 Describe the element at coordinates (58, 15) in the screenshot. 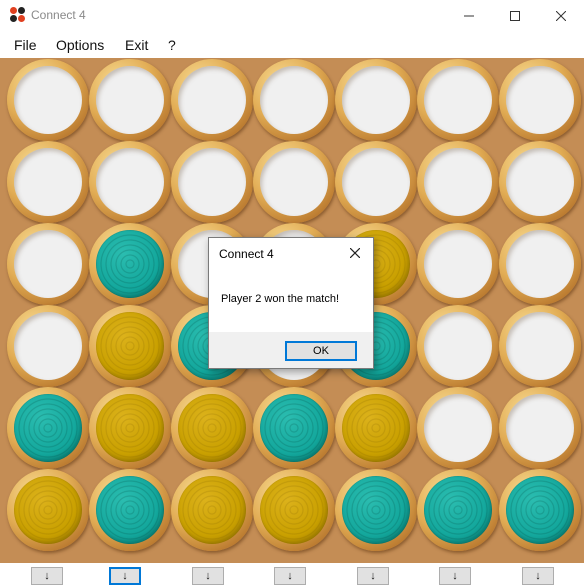

I see `window-title: Connect 4` at that location.